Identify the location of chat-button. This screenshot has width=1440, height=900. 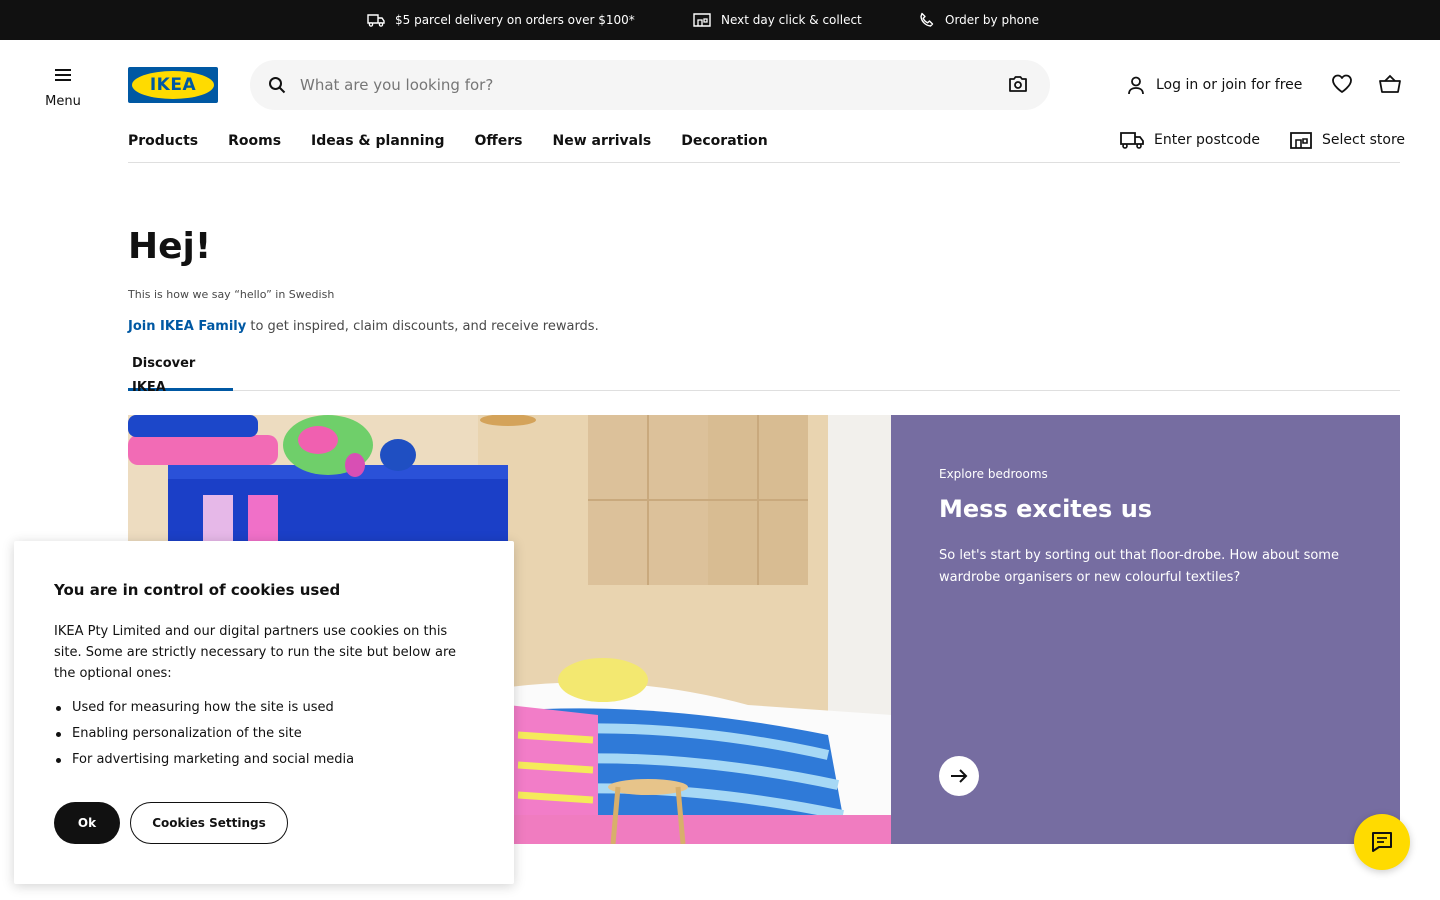
(1382, 842).